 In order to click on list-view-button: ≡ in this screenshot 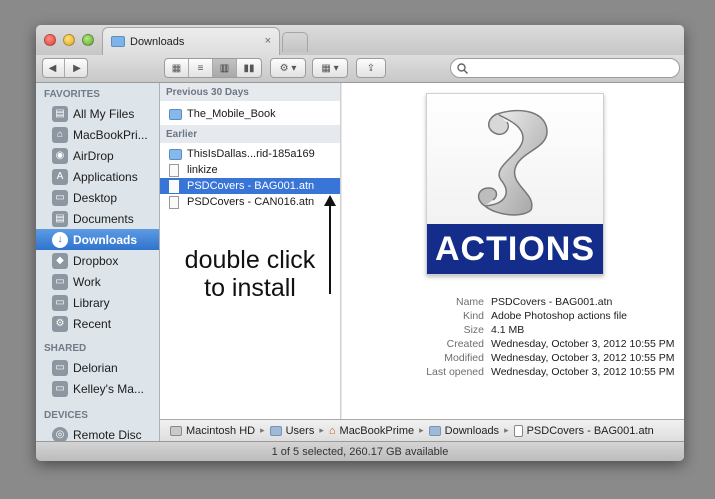, I will do `click(201, 68)`.